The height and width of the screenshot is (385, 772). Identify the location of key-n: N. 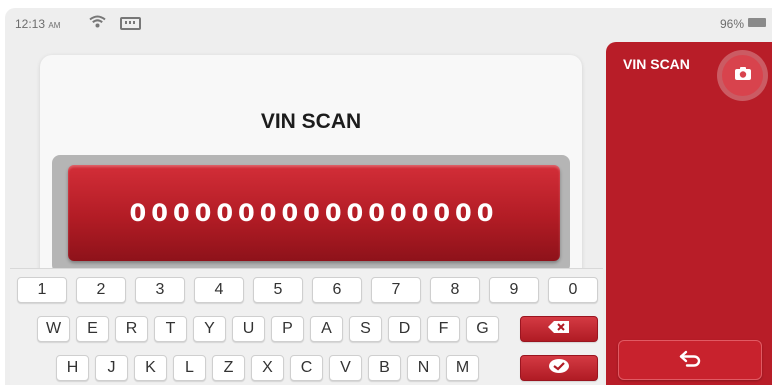
(423, 368).